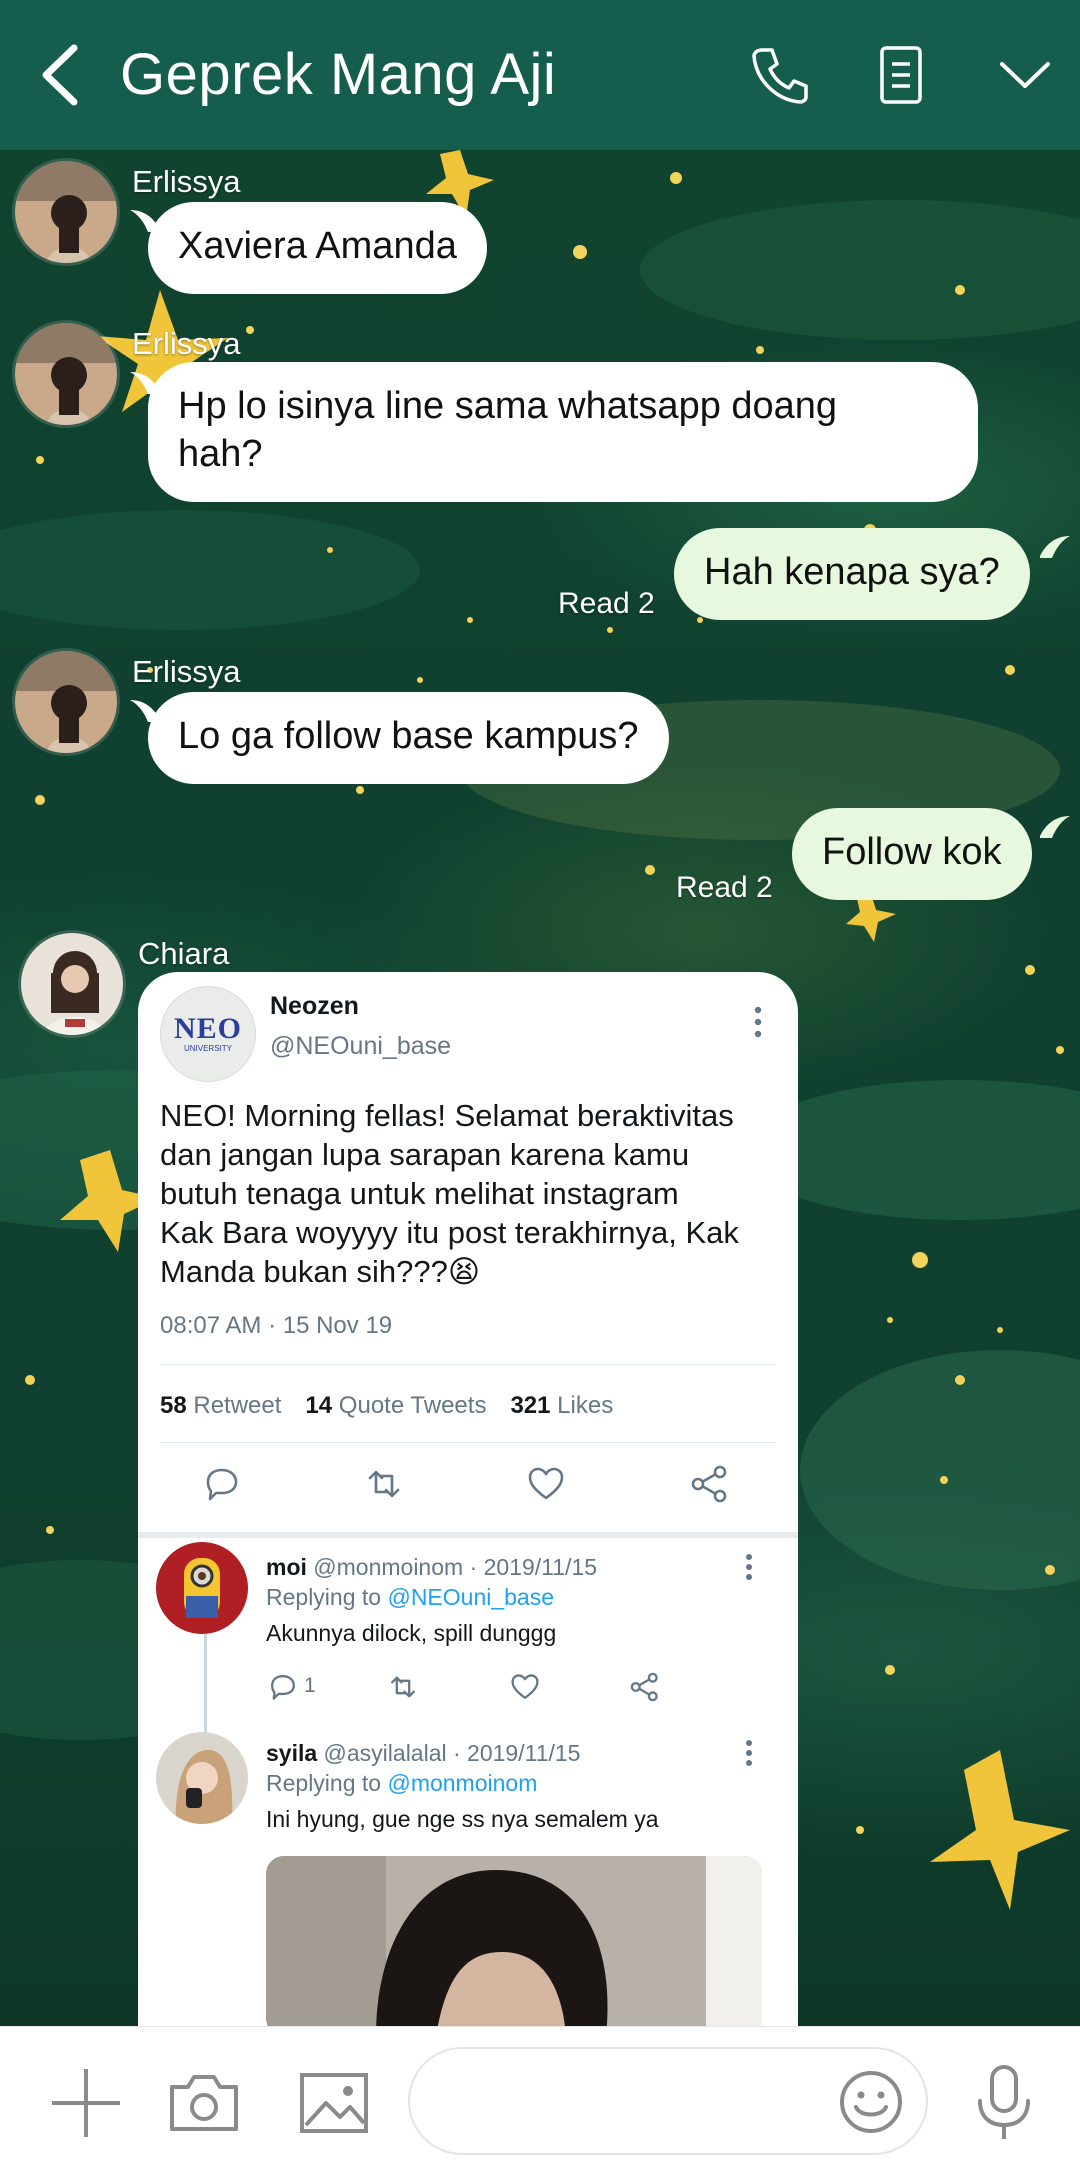 This screenshot has height=2176, width=1080. I want to click on reply-photo, so click(514, 1941).